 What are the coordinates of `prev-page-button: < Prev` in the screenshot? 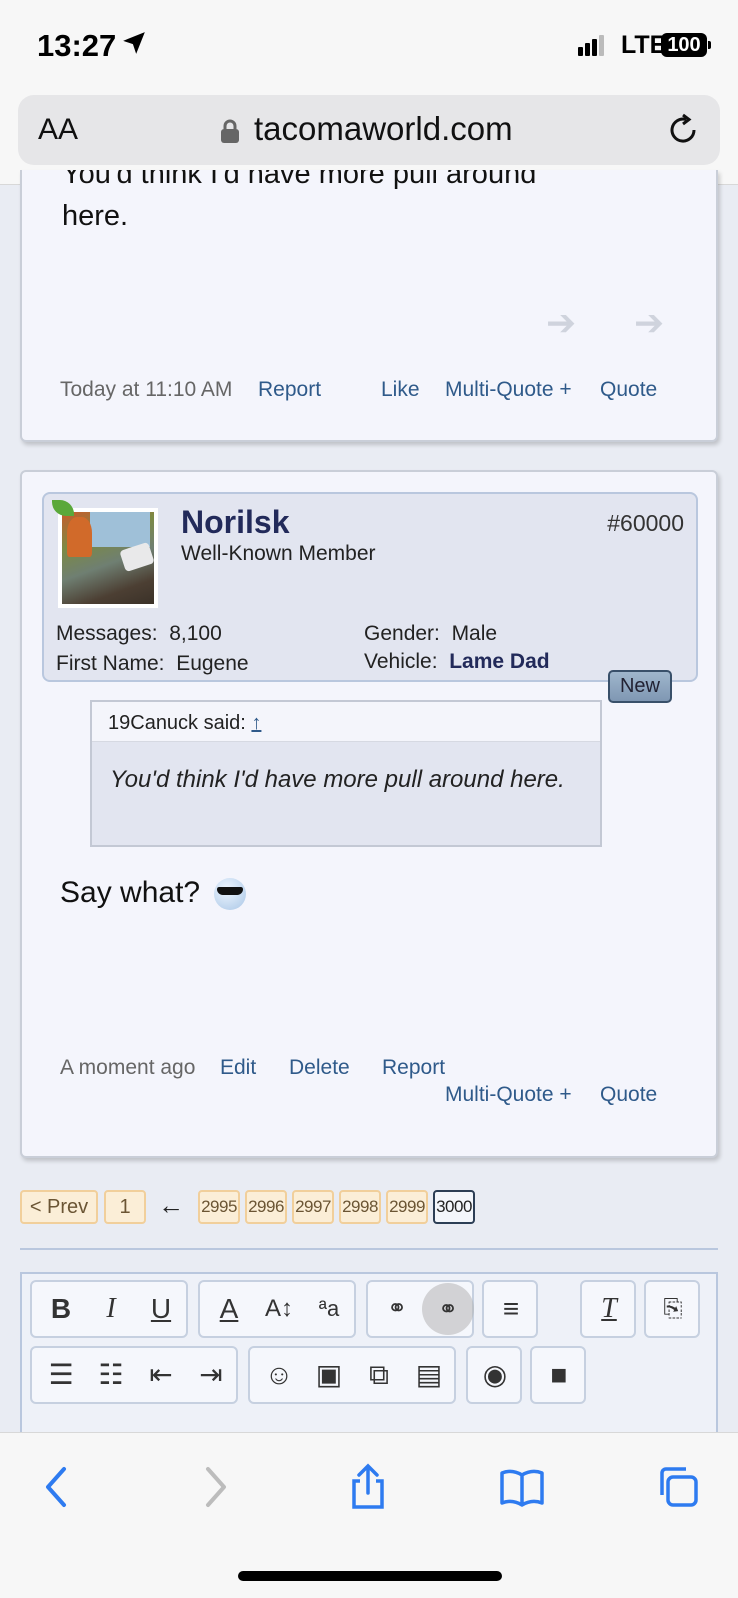 It's located at (59, 1207).